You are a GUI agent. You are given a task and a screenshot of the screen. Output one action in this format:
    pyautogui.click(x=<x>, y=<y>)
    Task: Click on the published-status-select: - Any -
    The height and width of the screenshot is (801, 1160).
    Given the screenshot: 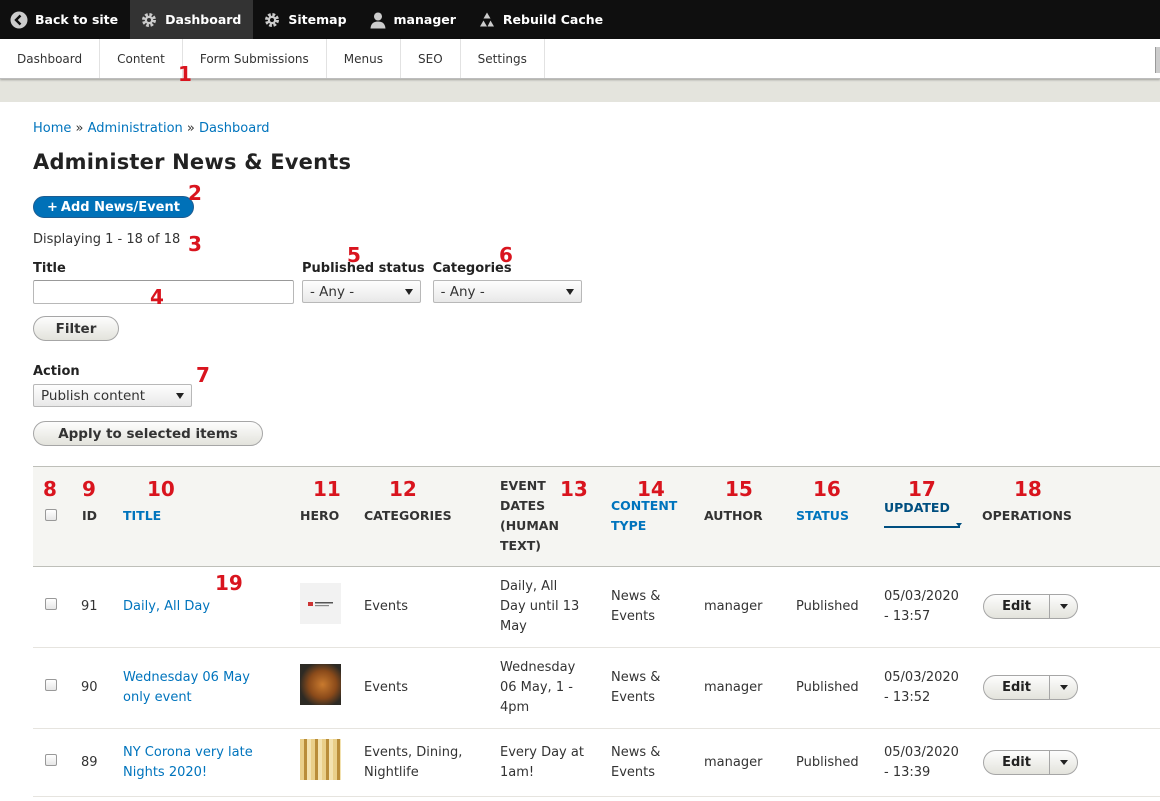 What is the action you would take?
    pyautogui.click(x=361, y=291)
    